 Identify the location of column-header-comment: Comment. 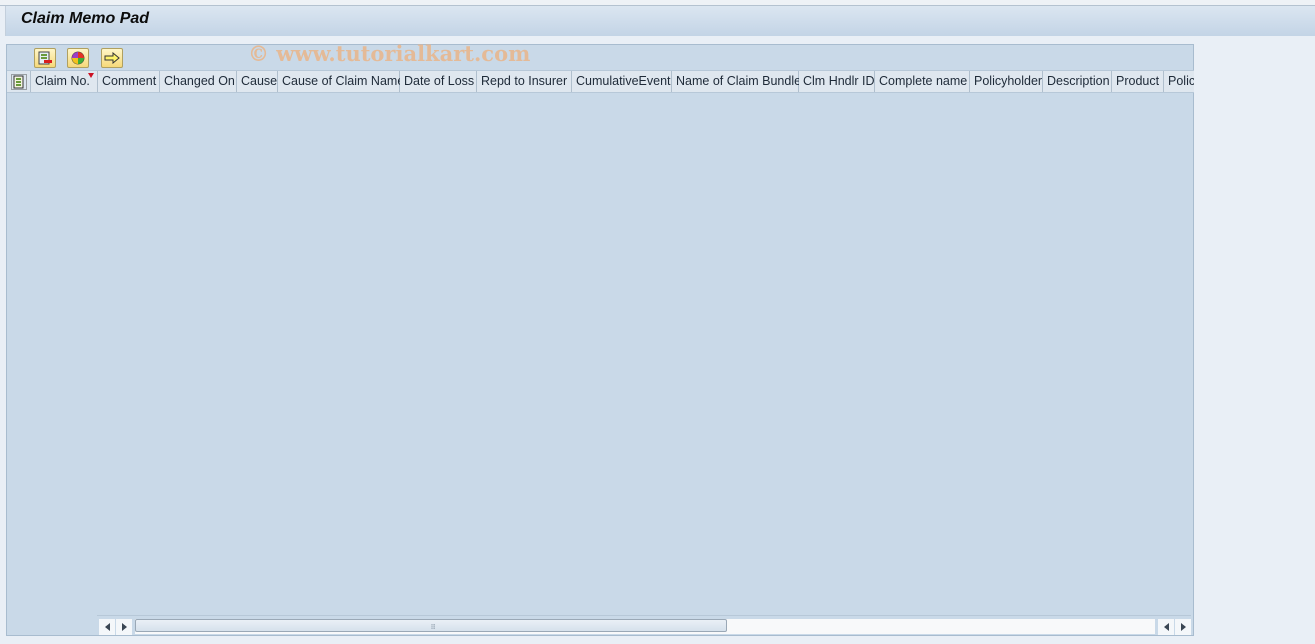
(129, 81).